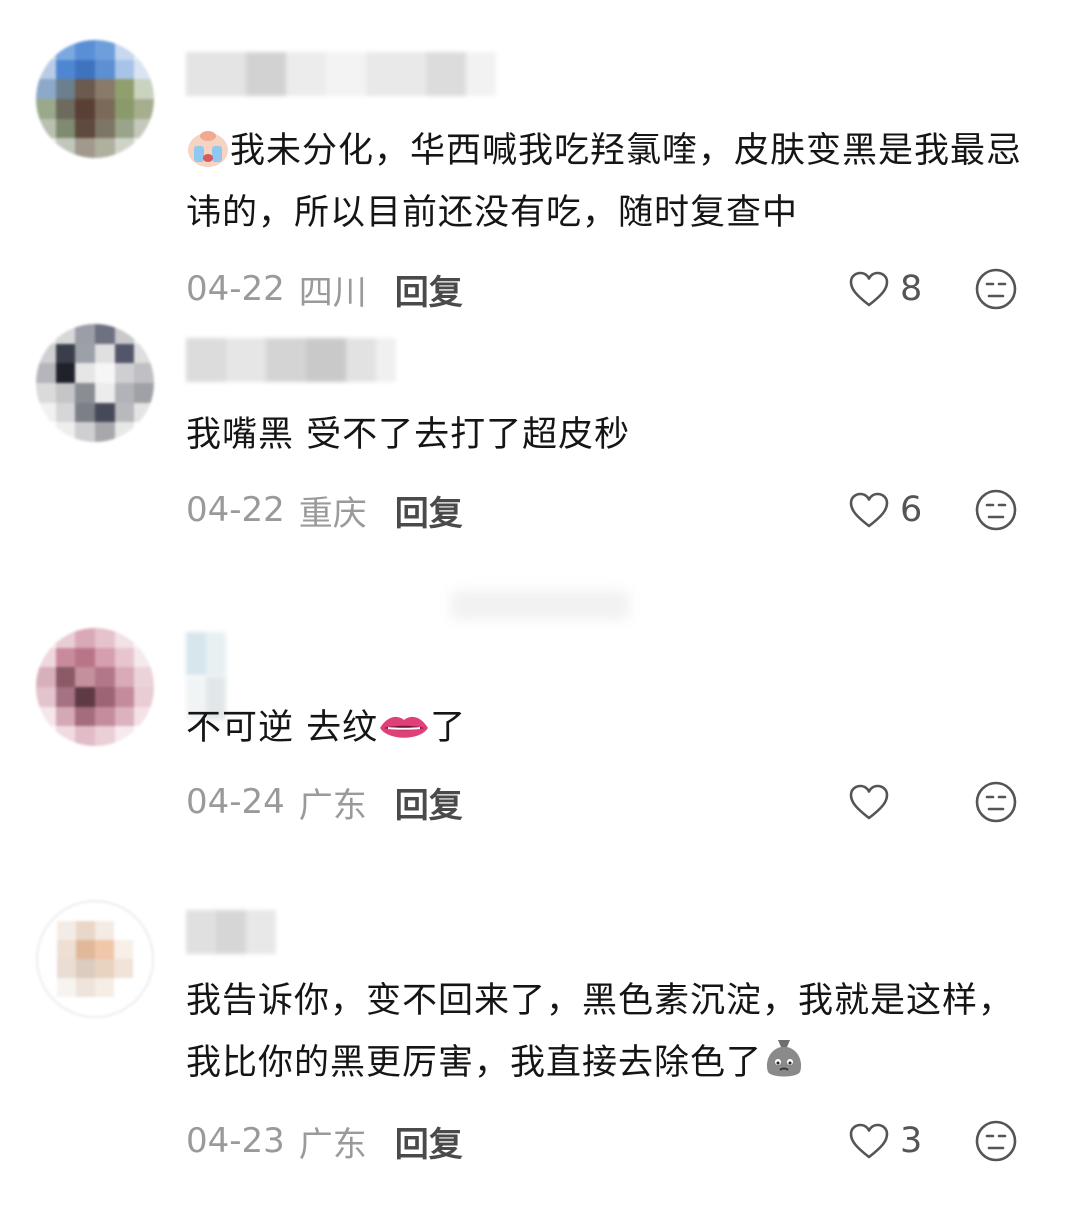  What do you see at coordinates (282, 728) in the screenshot?
I see `comment-text-content: 不可逆 去纹` at bounding box center [282, 728].